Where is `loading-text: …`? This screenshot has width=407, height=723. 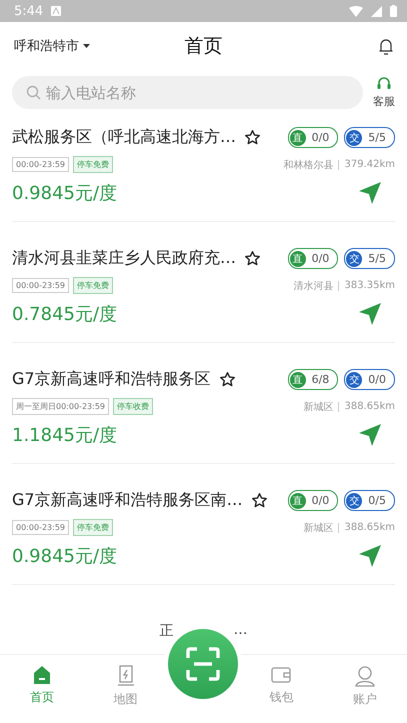
loading-text: … is located at coordinates (241, 631).